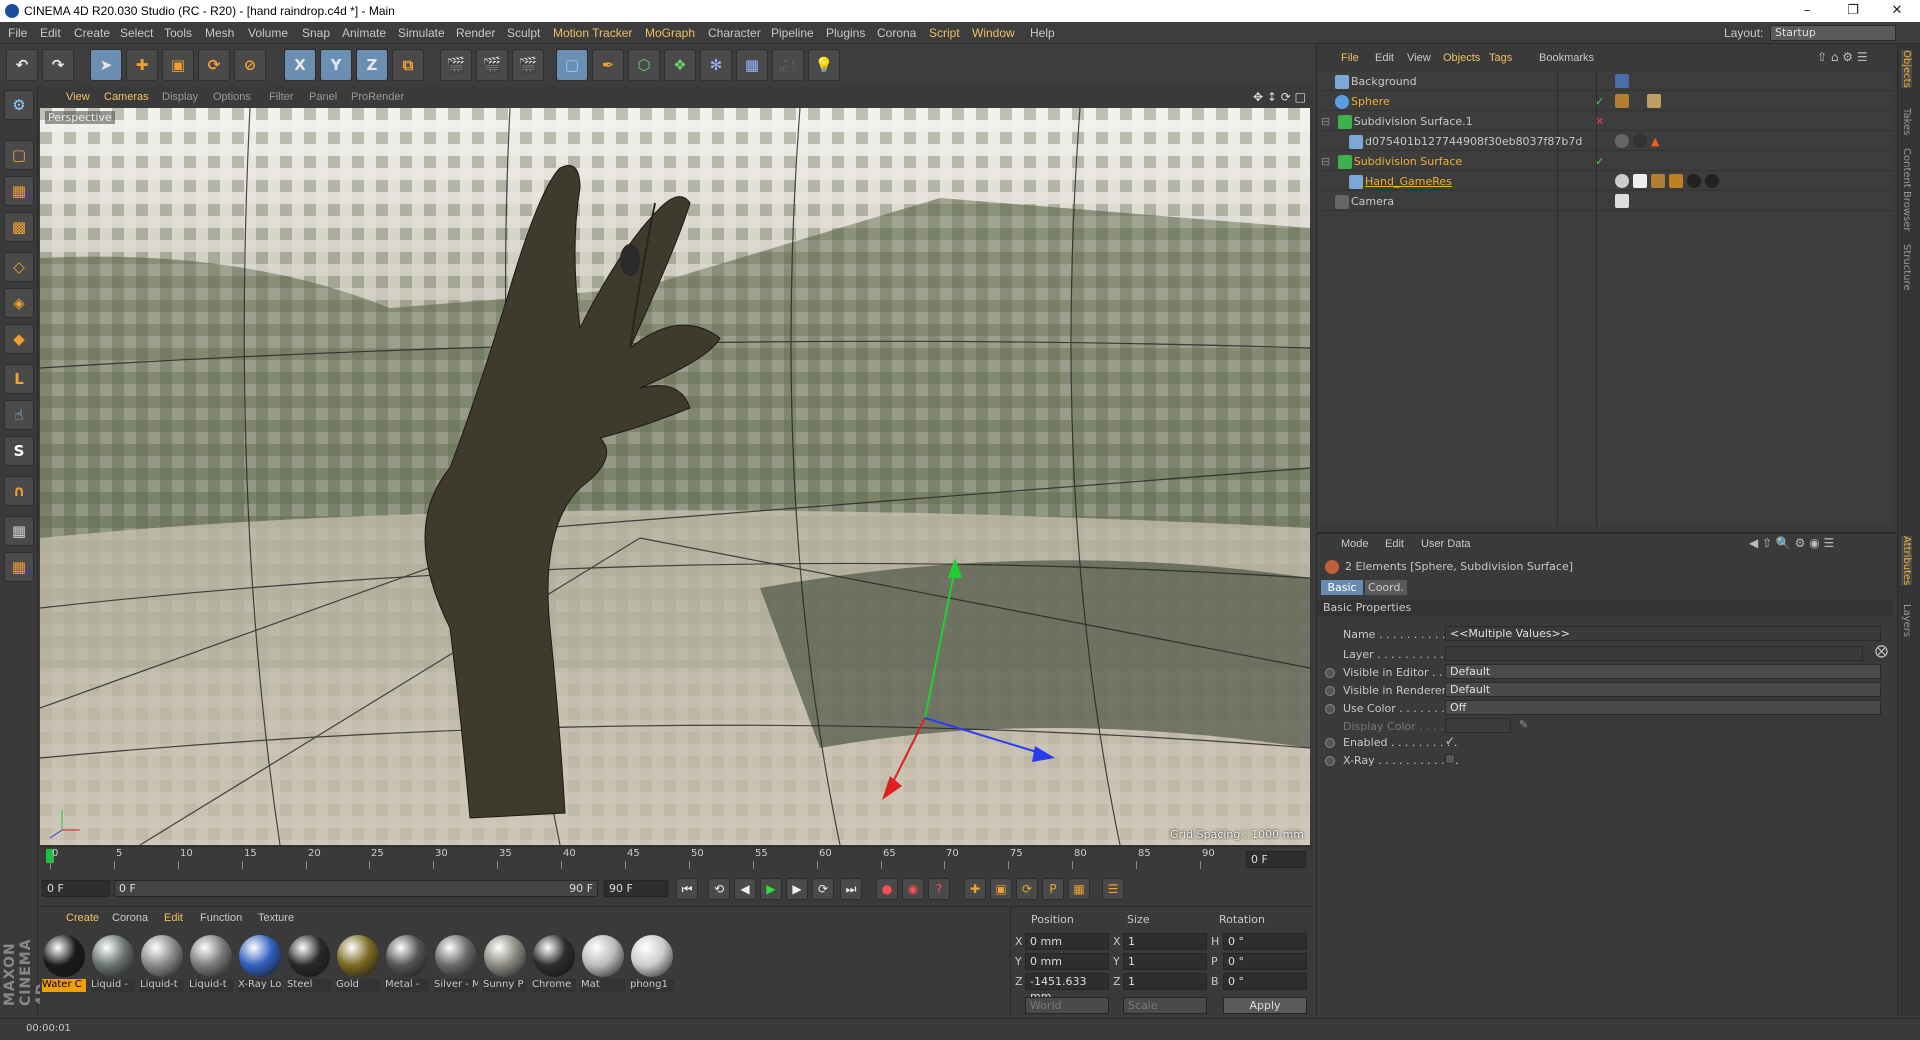 The image size is (1920, 1040). Describe the element at coordinates (19, 105) in the screenshot. I see `make-editable-icon: ⚙` at that location.